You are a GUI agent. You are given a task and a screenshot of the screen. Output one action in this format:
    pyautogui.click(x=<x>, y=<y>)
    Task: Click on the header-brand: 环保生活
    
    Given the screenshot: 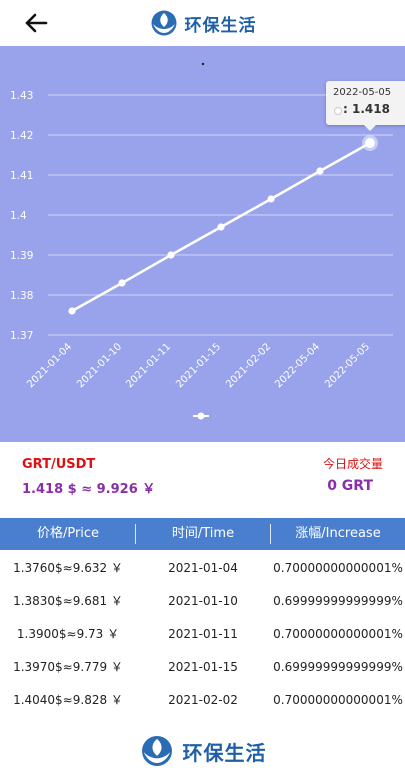 What is the action you would take?
    pyautogui.click(x=202, y=23)
    